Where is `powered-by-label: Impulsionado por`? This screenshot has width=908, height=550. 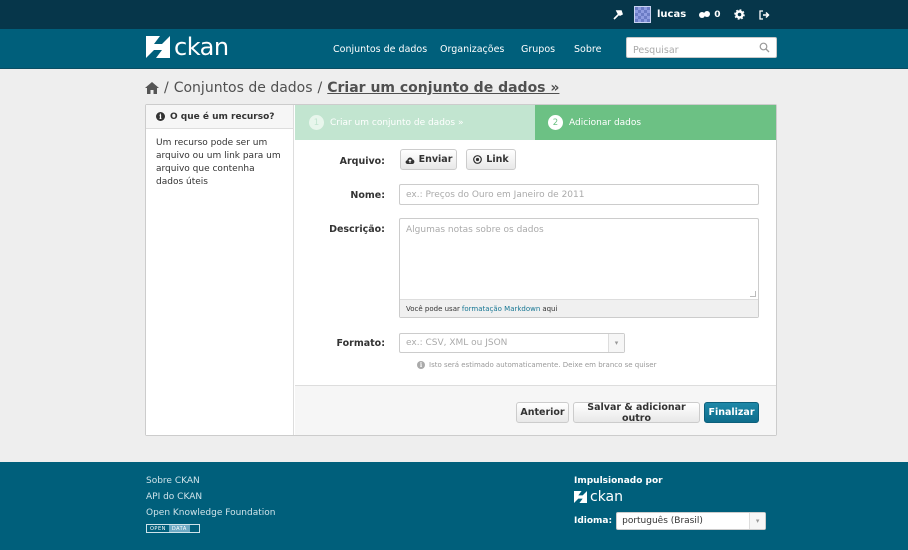
powered-by-label: Impulsionado por is located at coordinates (618, 481).